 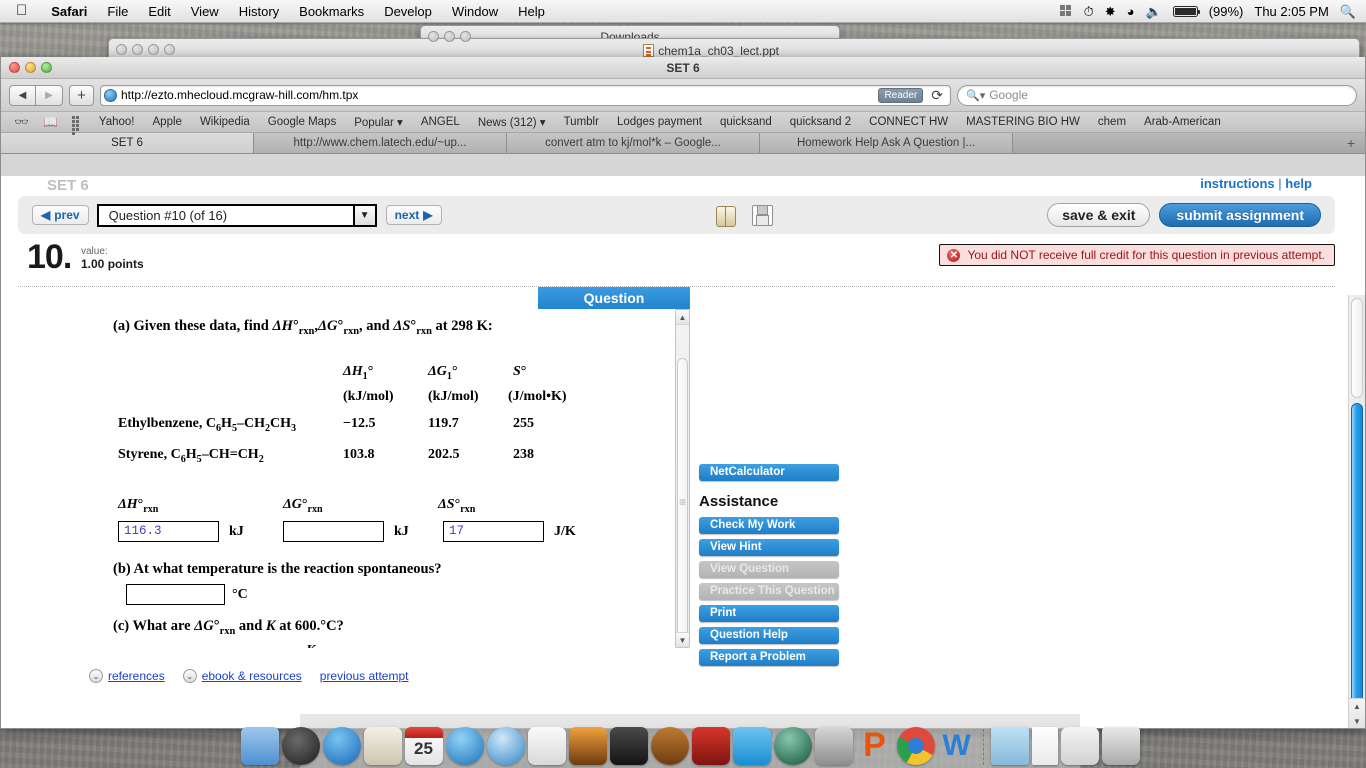 I want to click on dock-item-time-machine-icon, so click(x=792, y=746).